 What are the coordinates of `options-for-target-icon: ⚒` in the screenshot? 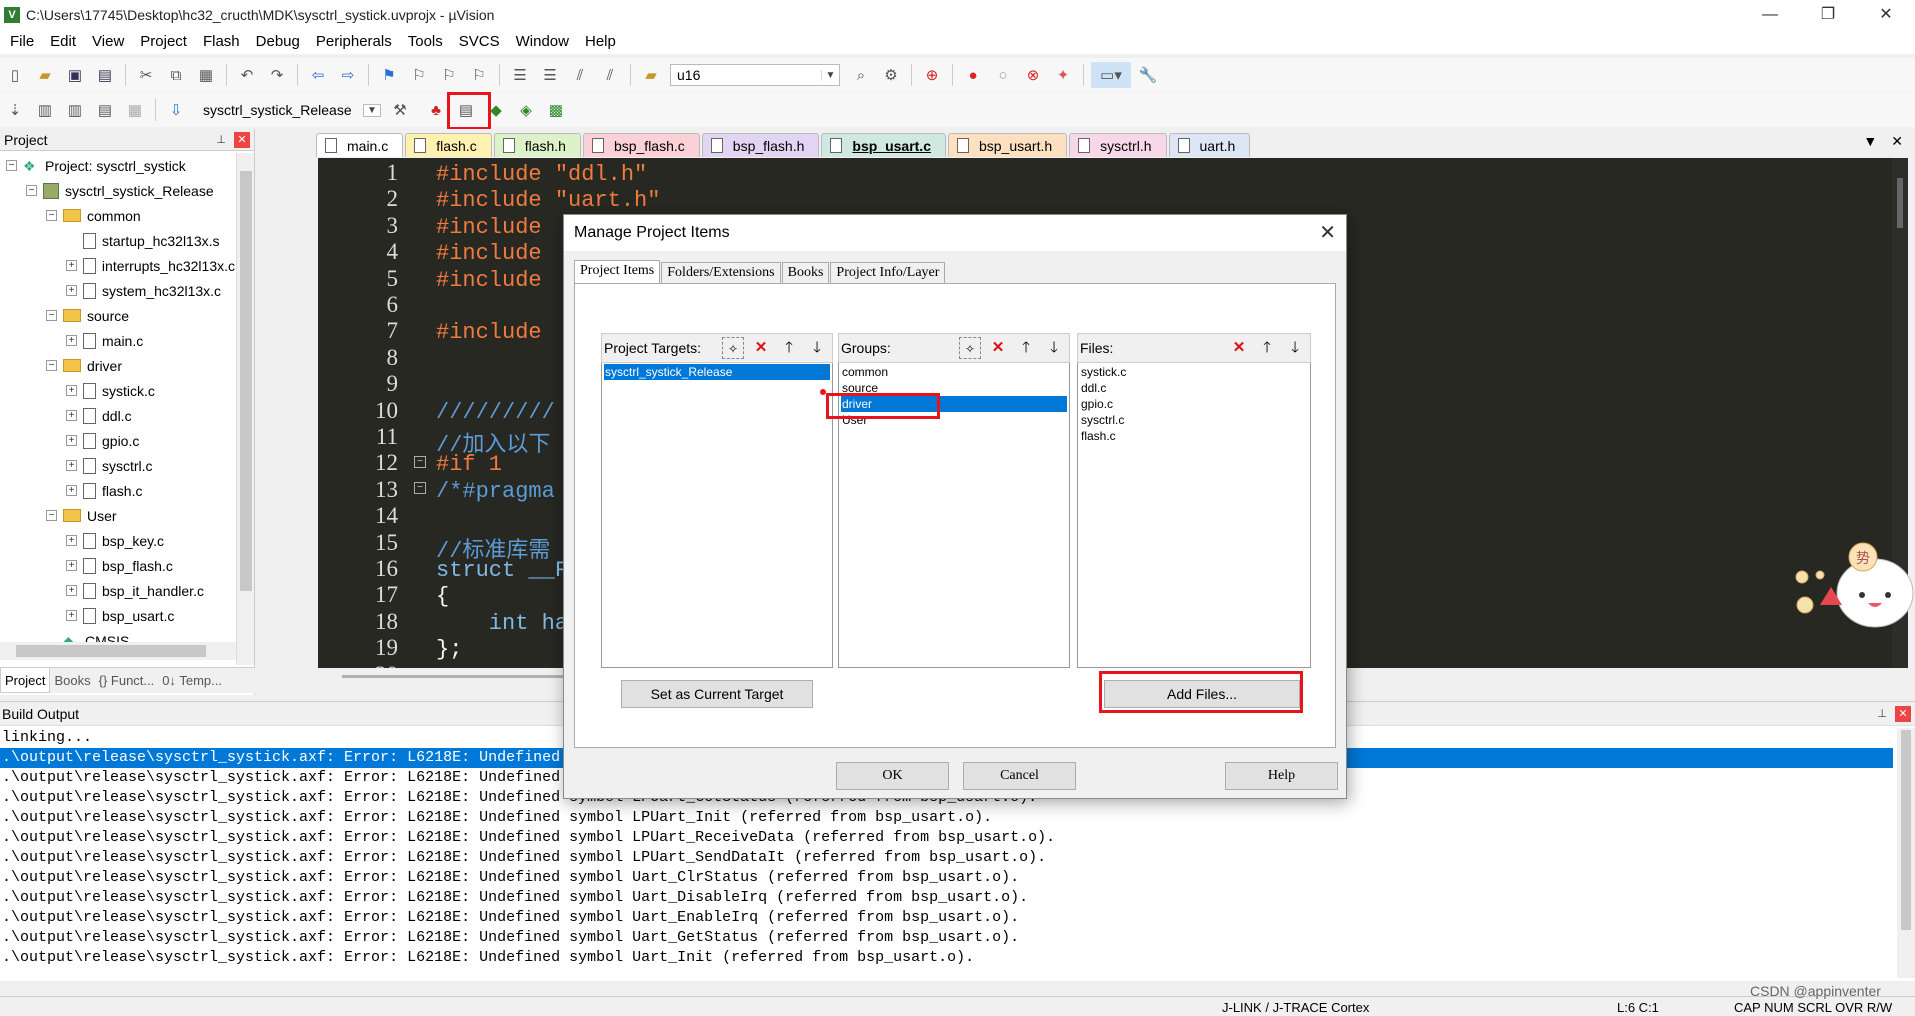 It's located at (400, 110).